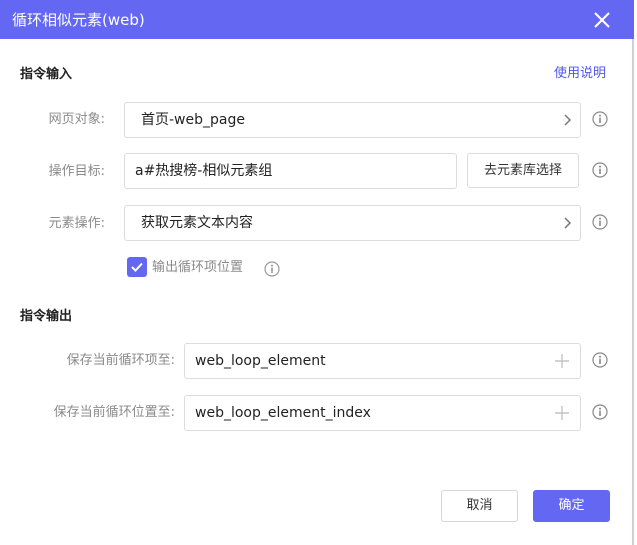  What do you see at coordinates (283, 413) in the screenshot?
I see `save-index-value: web_loop_element_index` at bounding box center [283, 413].